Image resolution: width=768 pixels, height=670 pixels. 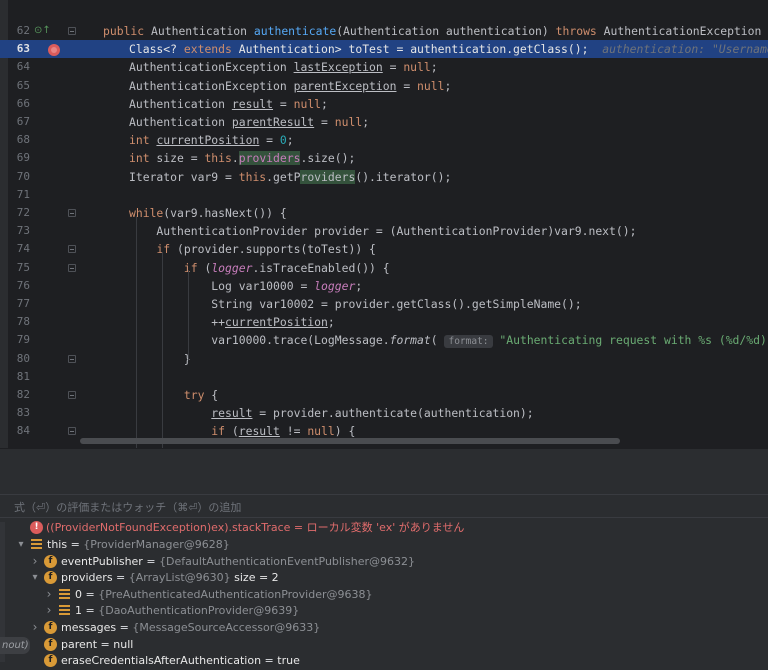 I want to click on object-icon, so click(x=64, y=610).